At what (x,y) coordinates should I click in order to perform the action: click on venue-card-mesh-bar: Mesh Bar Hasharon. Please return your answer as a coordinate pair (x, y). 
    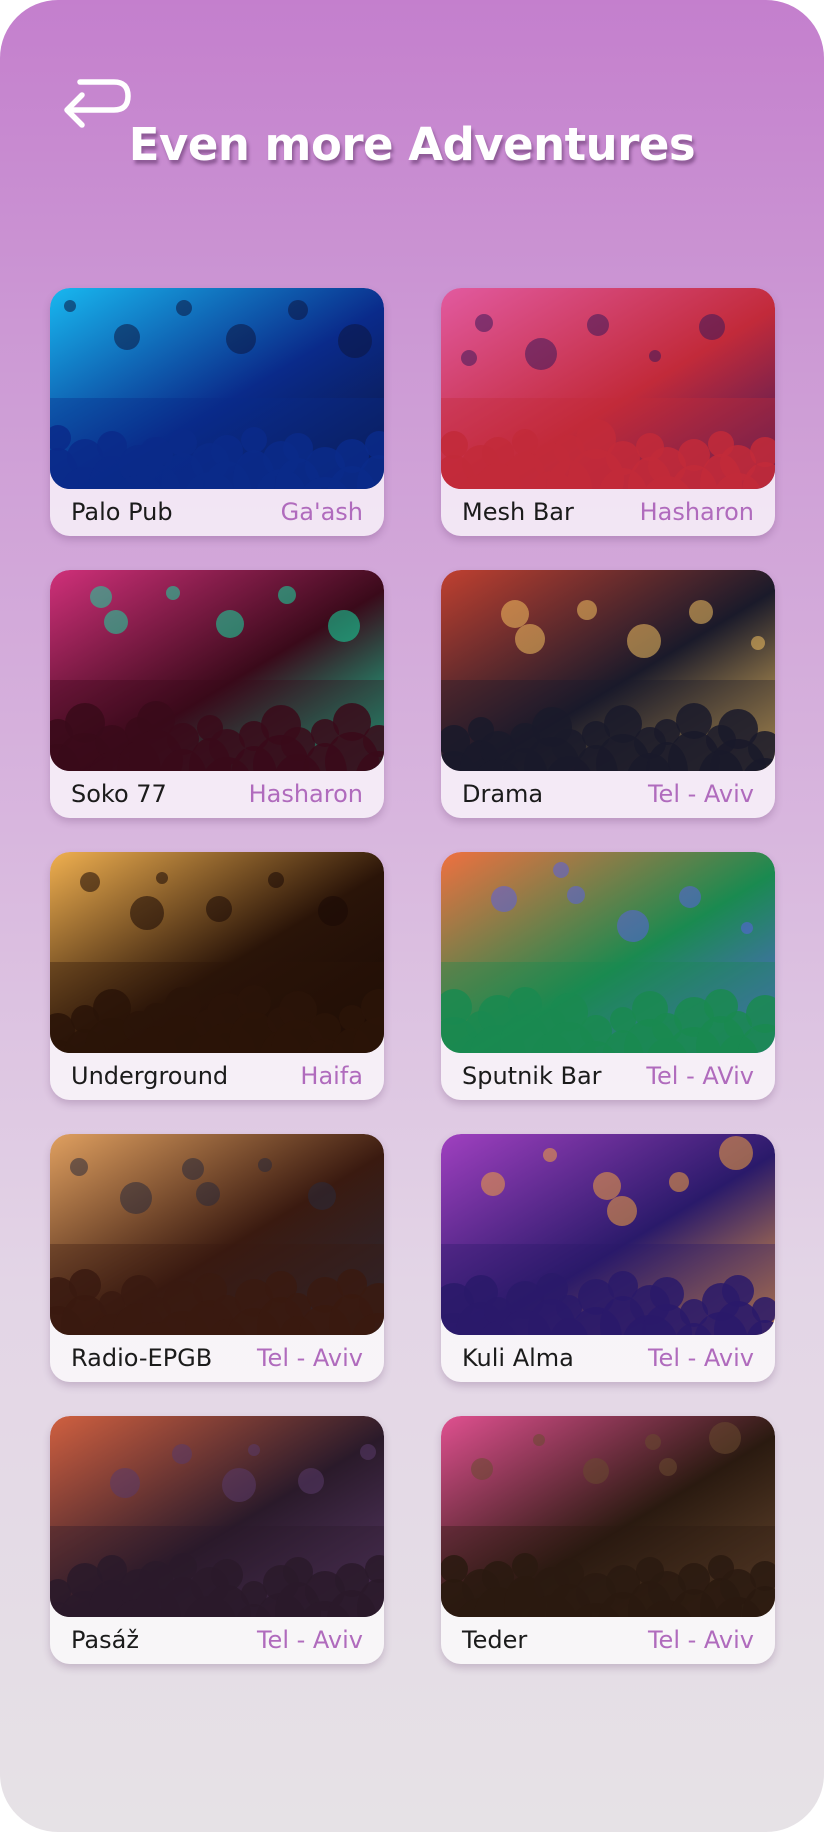
    Looking at the image, I should click on (608, 412).